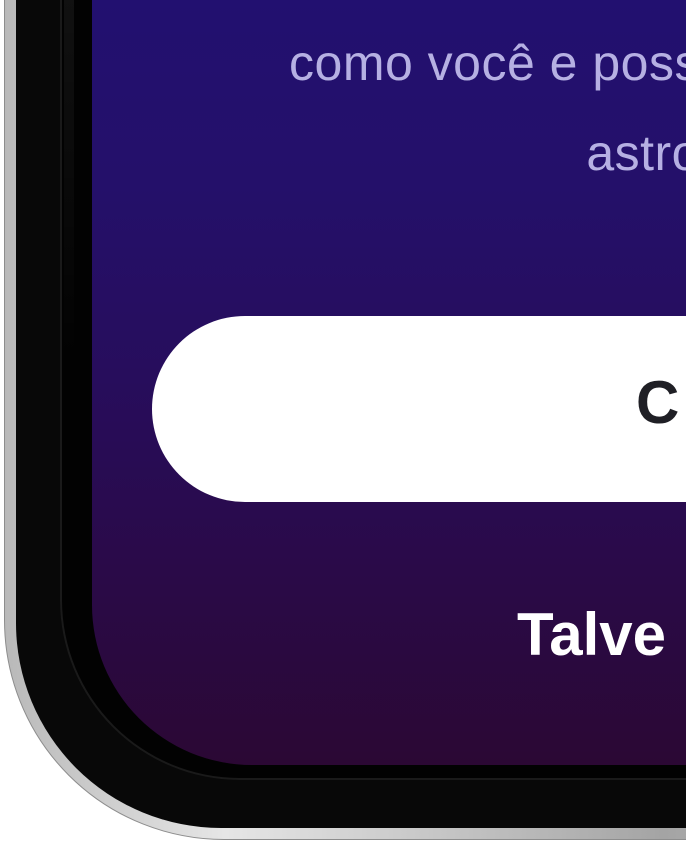  What do you see at coordinates (487, 63) in the screenshot?
I see `intro-subtitle-line-1: como você e poss` at bounding box center [487, 63].